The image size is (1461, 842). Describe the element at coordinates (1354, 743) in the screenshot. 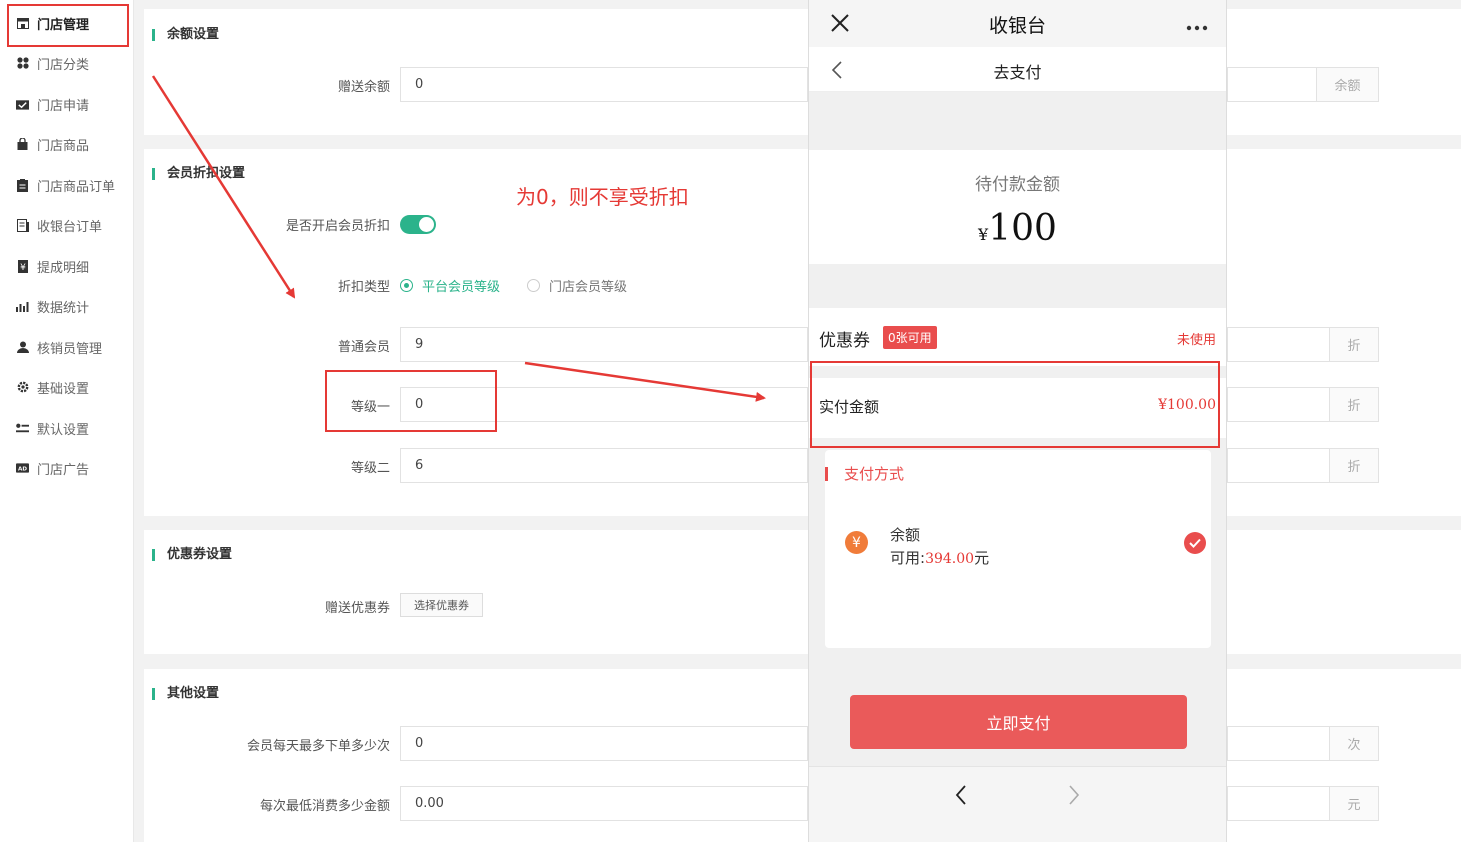

I see `max-orders-suffix: 次` at that location.